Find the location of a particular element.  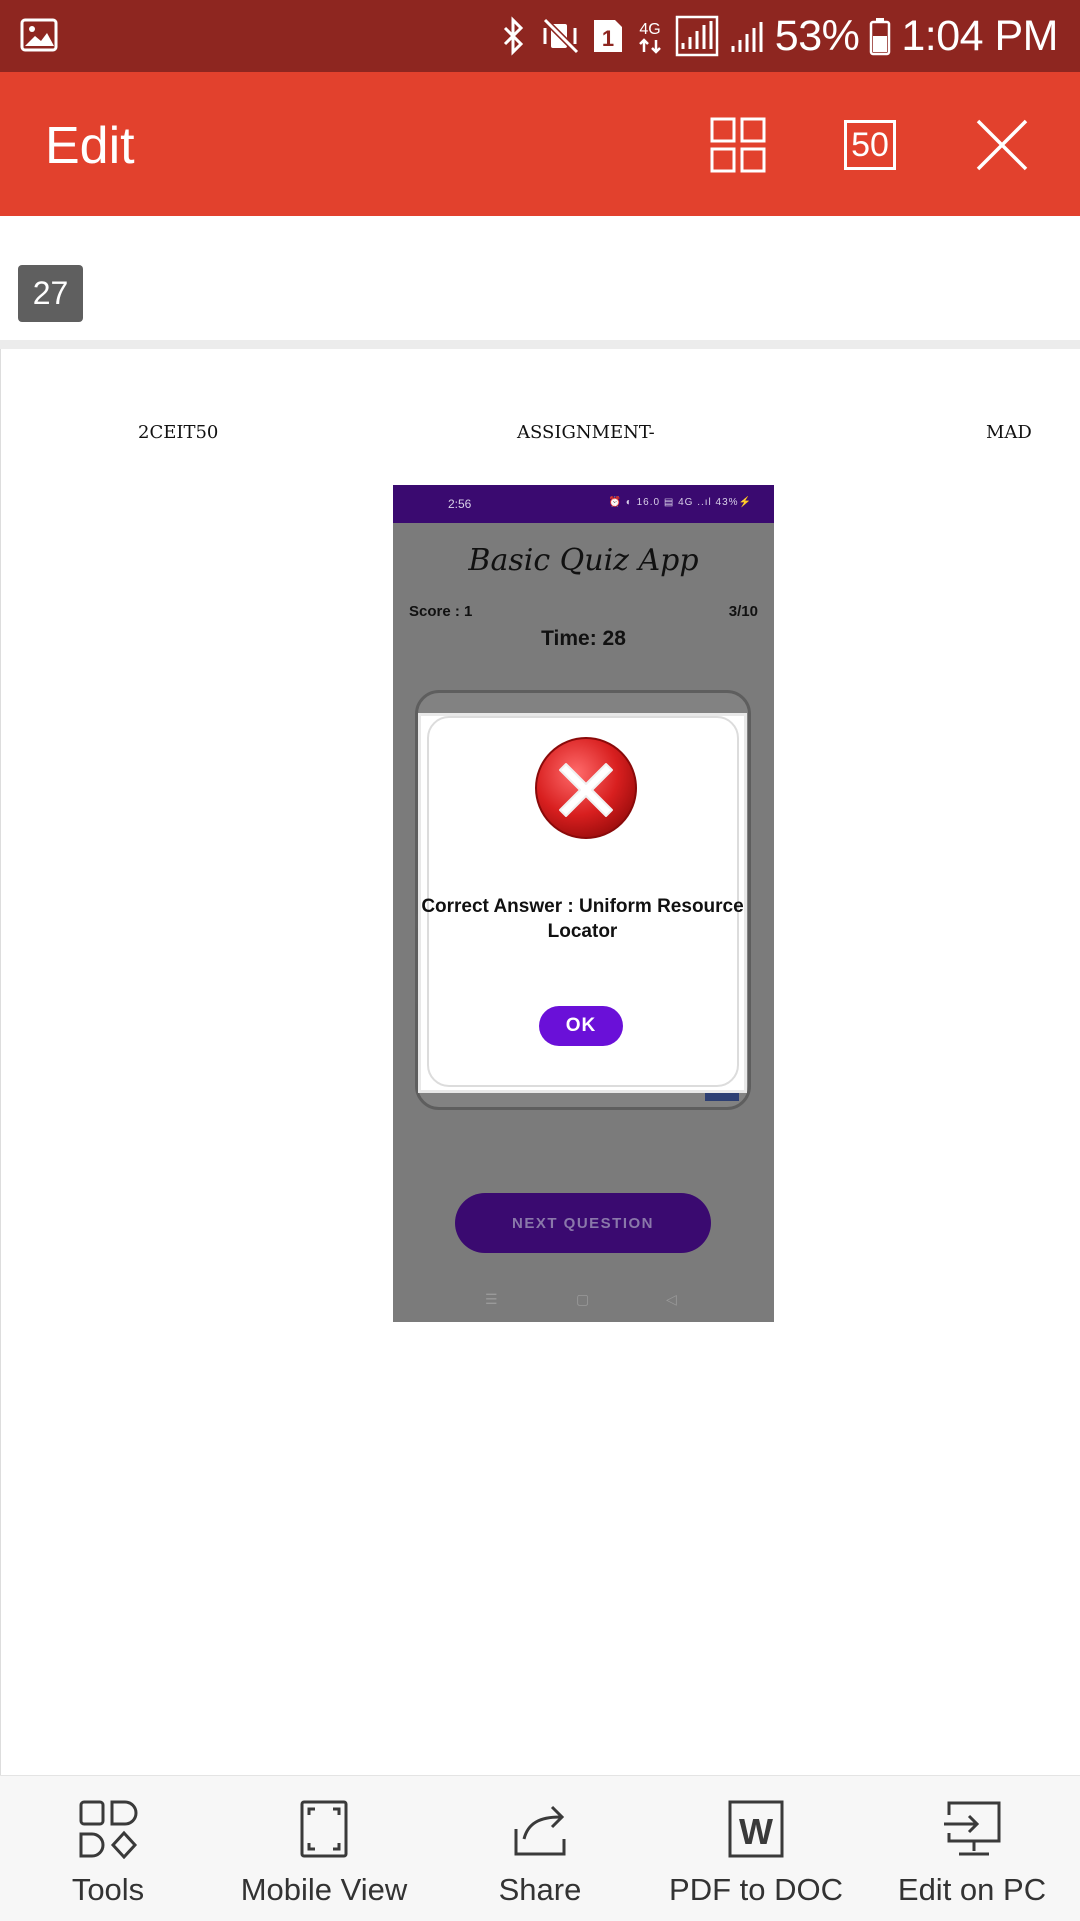

home-icon: ▢ is located at coordinates (583, 1299).